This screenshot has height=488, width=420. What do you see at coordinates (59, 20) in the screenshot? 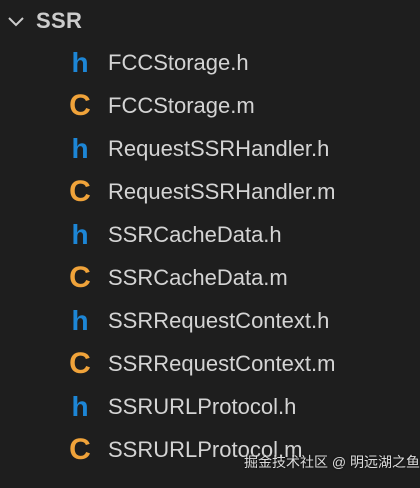
I see `folder-label: SSR` at bounding box center [59, 20].